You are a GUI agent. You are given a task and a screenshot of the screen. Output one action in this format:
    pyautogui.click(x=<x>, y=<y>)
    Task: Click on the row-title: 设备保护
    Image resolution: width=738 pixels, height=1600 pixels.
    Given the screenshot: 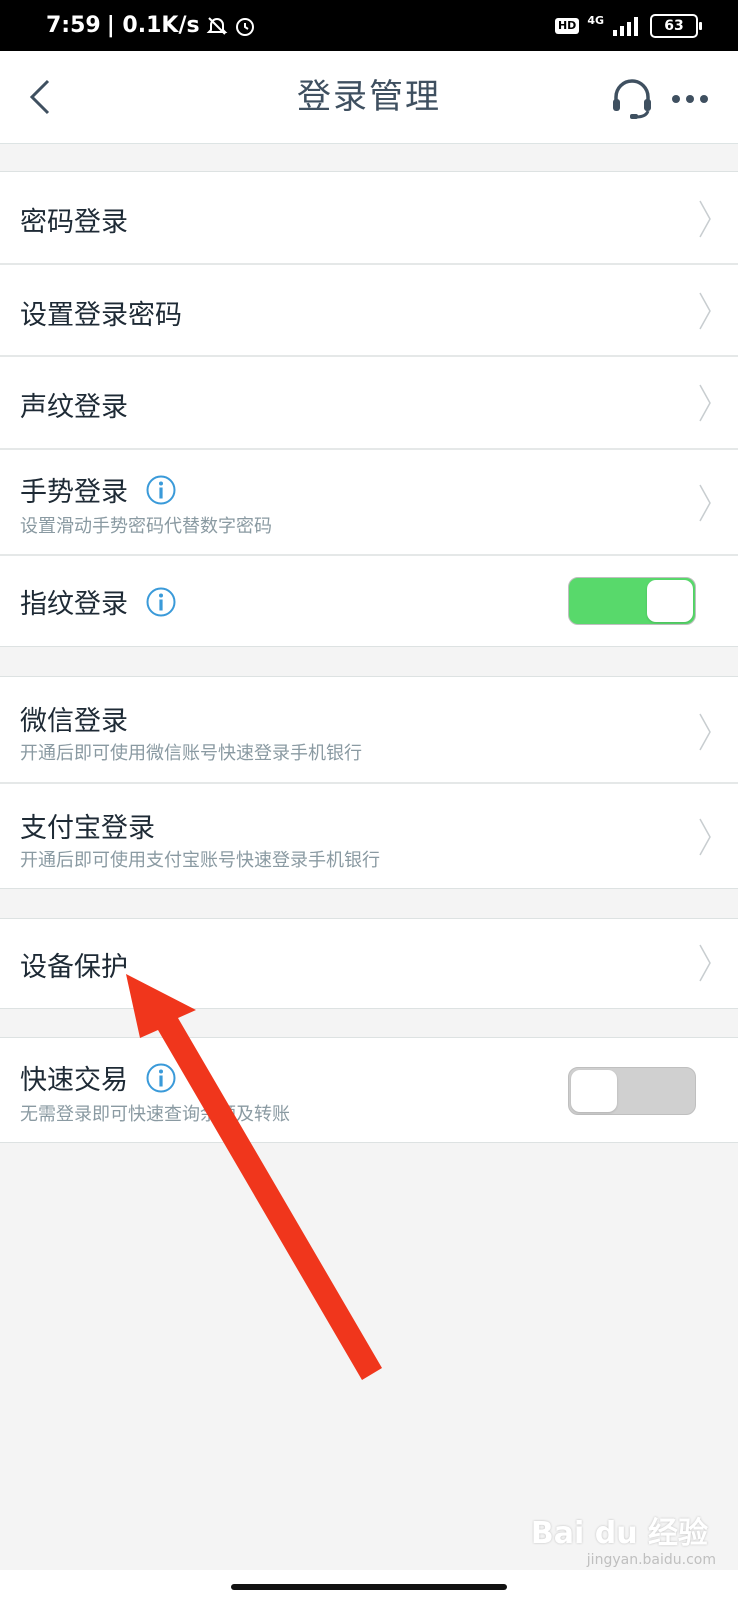 What is the action you would take?
    pyautogui.click(x=74, y=967)
    